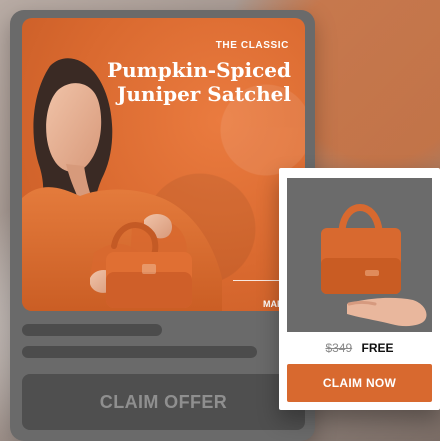 The width and height of the screenshot is (440, 441). What do you see at coordinates (199, 82) in the screenshot?
I see `ad-title: Pumpkin-Spiced Juniper Satchel` at bounding box center [199, 82].